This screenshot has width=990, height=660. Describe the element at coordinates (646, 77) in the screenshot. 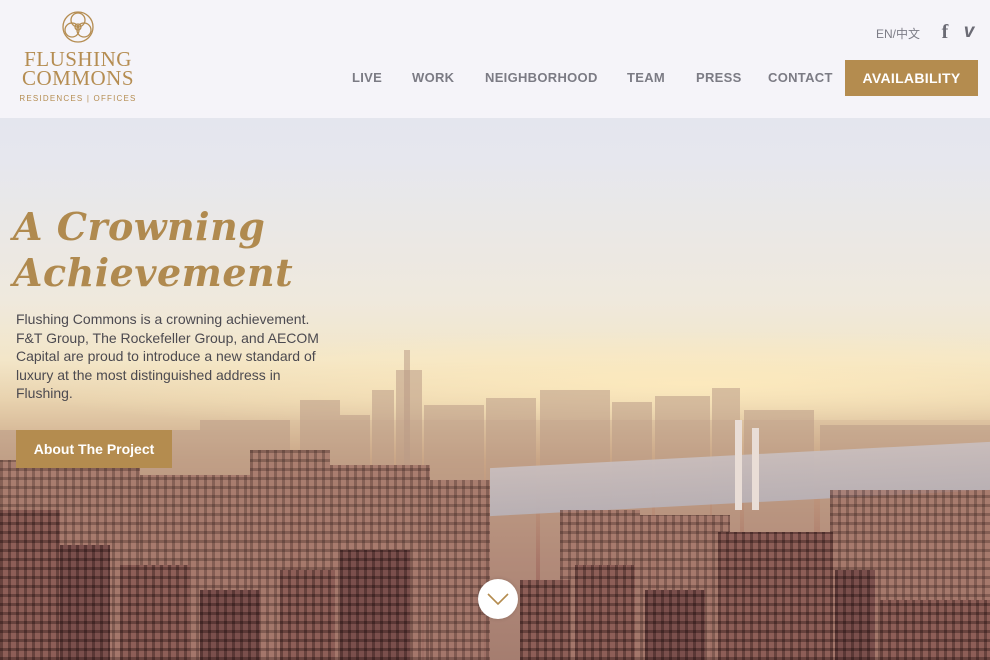

I see `nav-team: TEAM` at that location.